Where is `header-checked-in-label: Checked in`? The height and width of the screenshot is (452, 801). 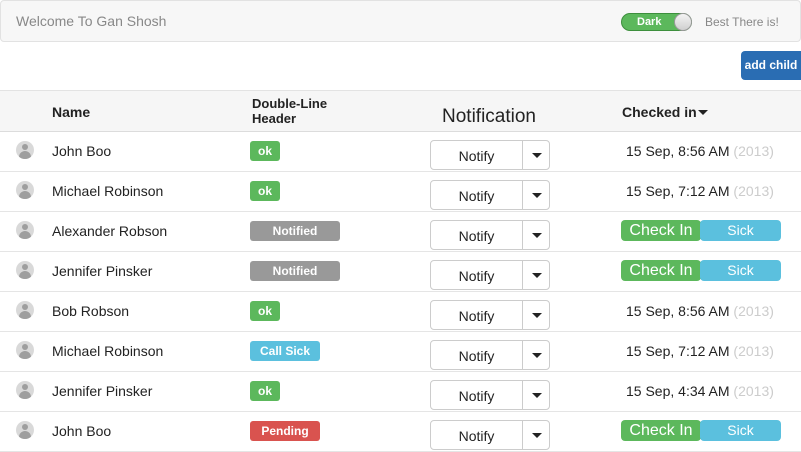
header-checked-in-label: Checked in is located at coordinates (659, 112).